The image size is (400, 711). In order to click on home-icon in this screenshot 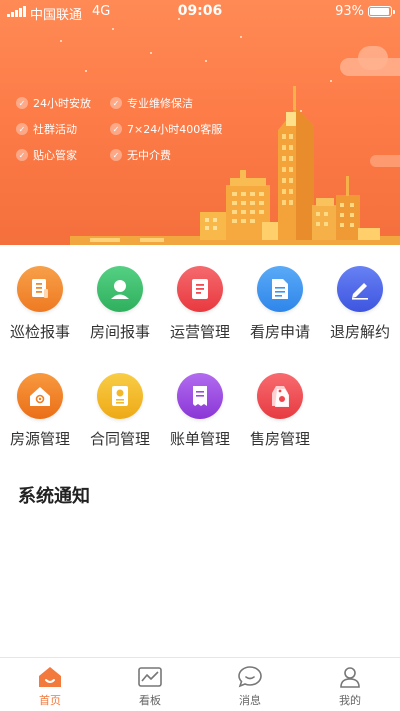, I will do `click(50, 677)`.